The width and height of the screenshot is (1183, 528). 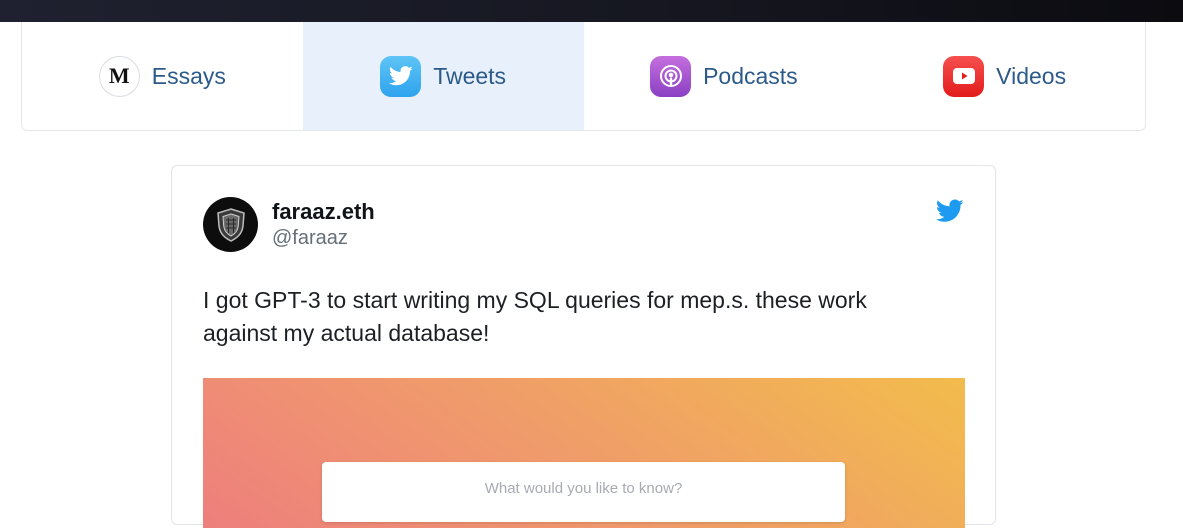 What do you see at coordinates (591, 11) in the screenshot?
I see `top-bar` at bounding box center [591, 11].